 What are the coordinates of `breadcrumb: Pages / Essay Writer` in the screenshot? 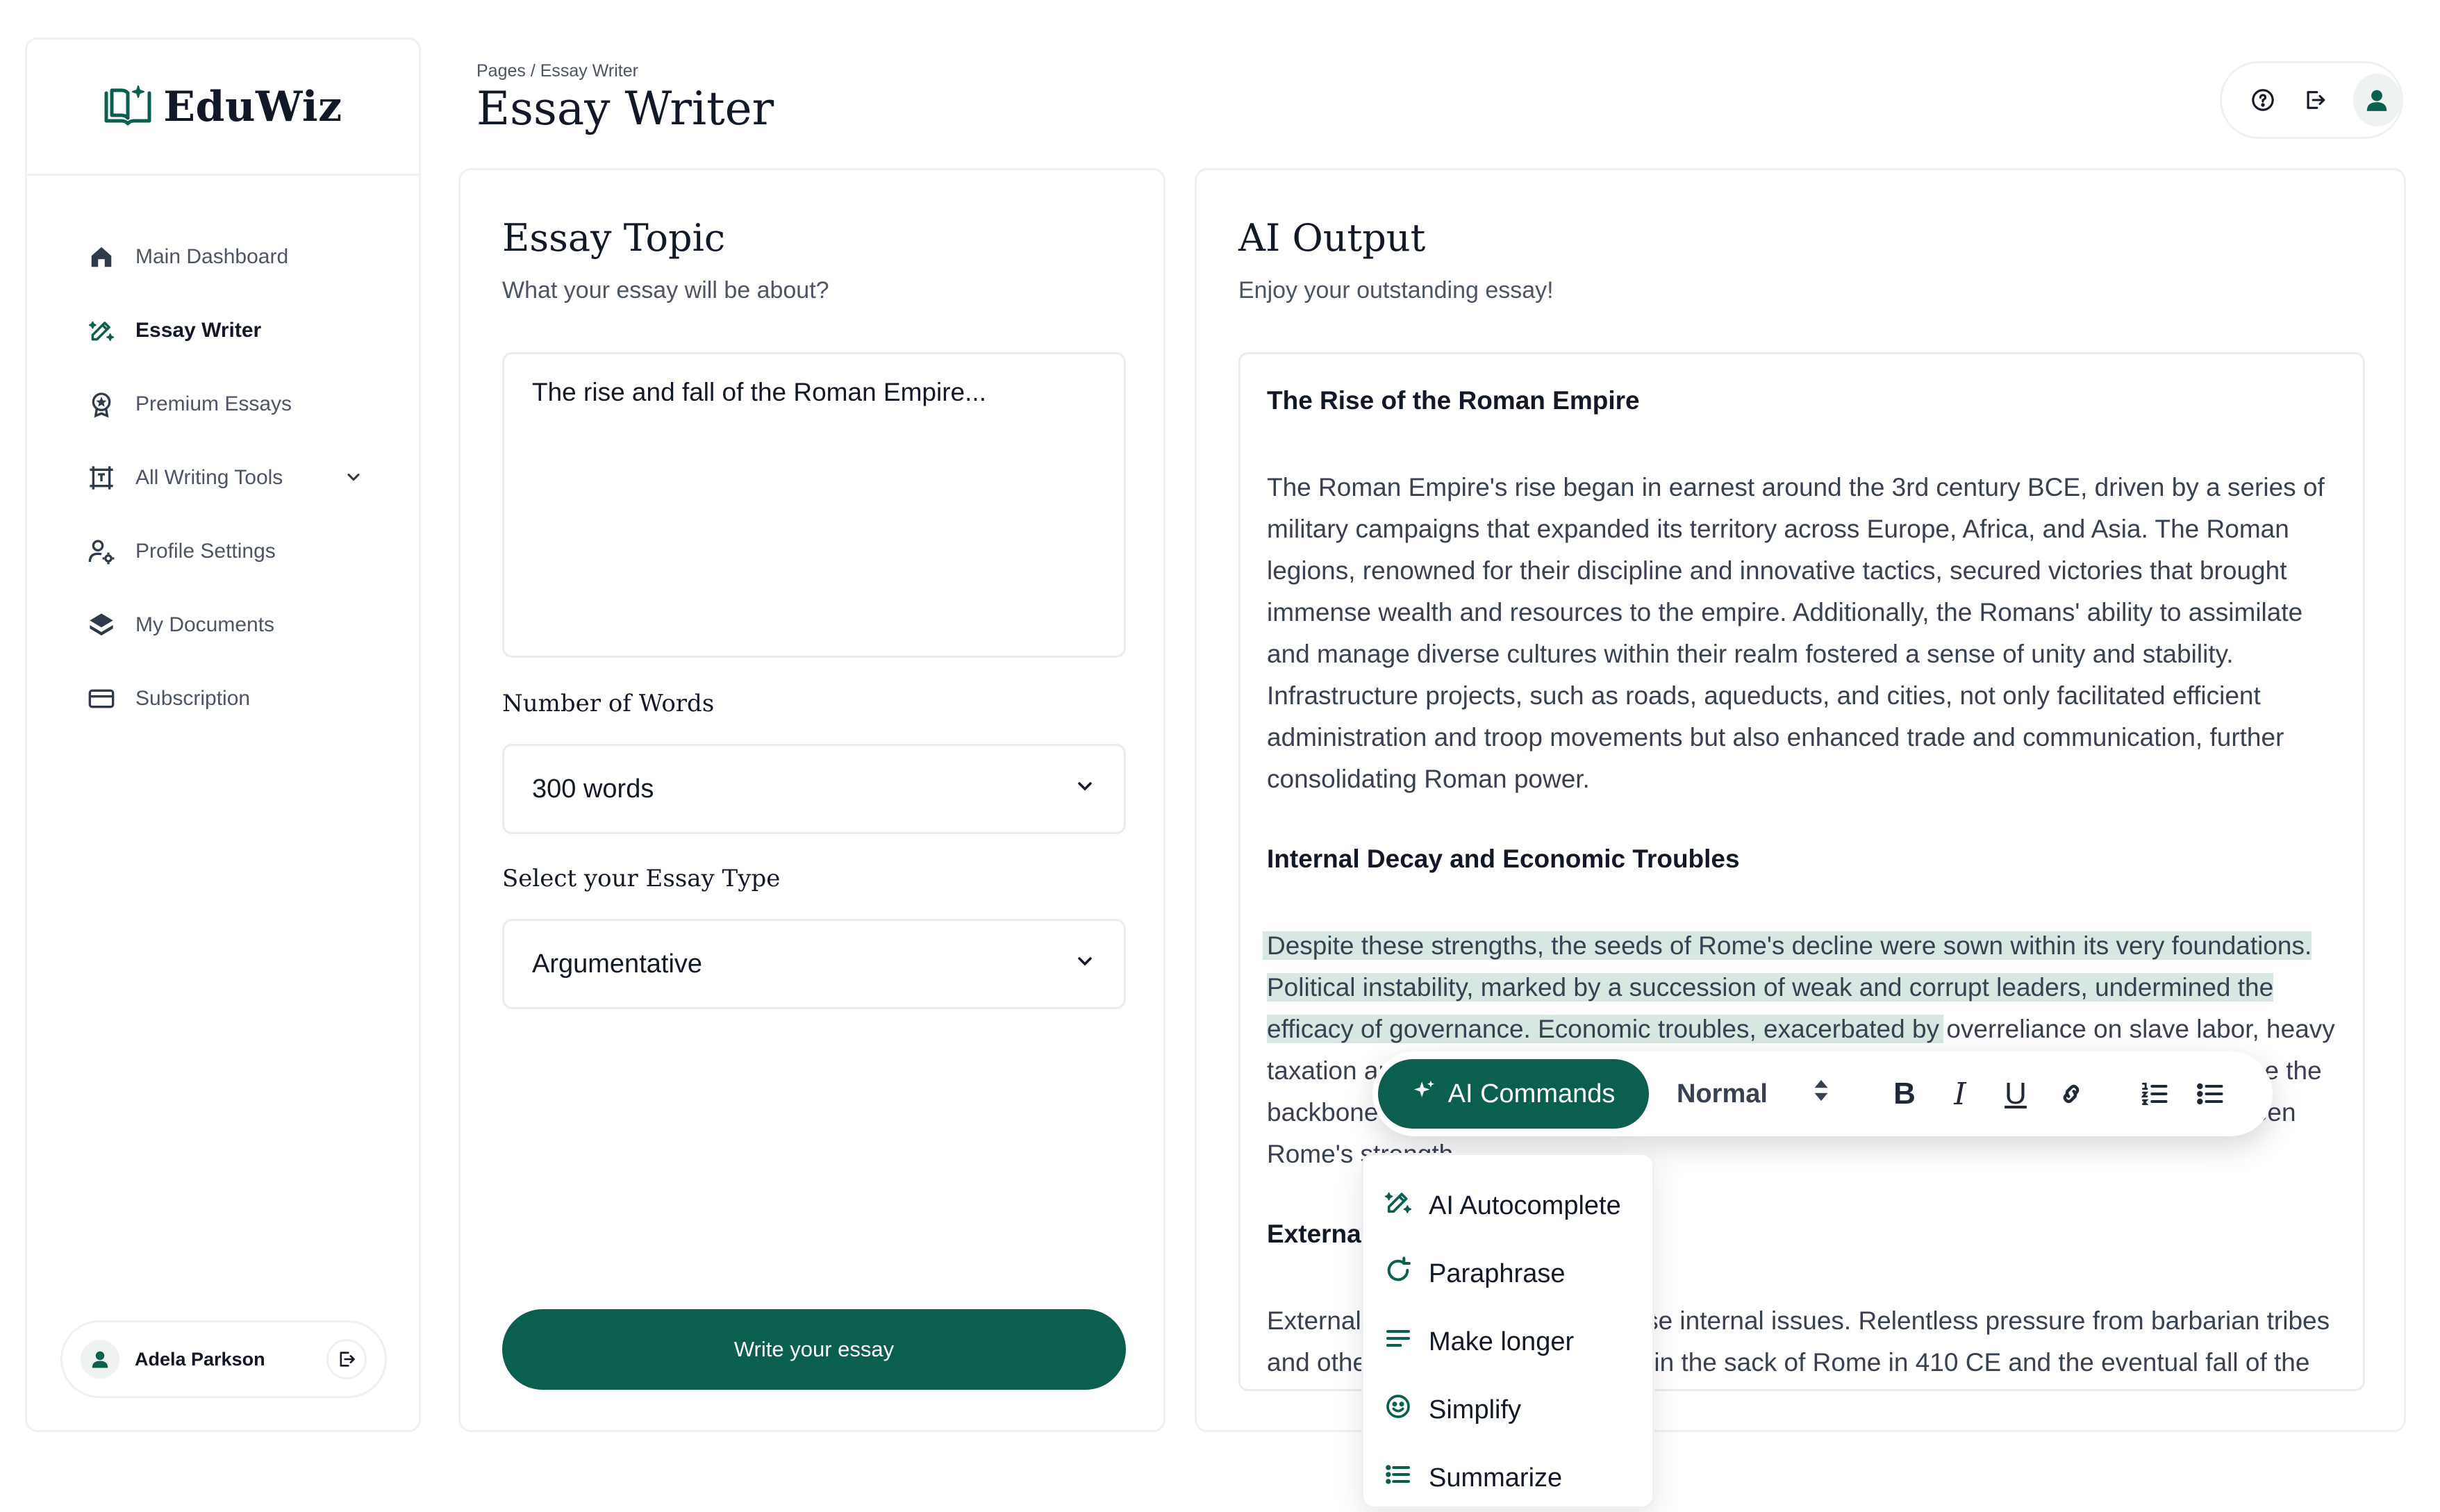 It's located at (557, 71).